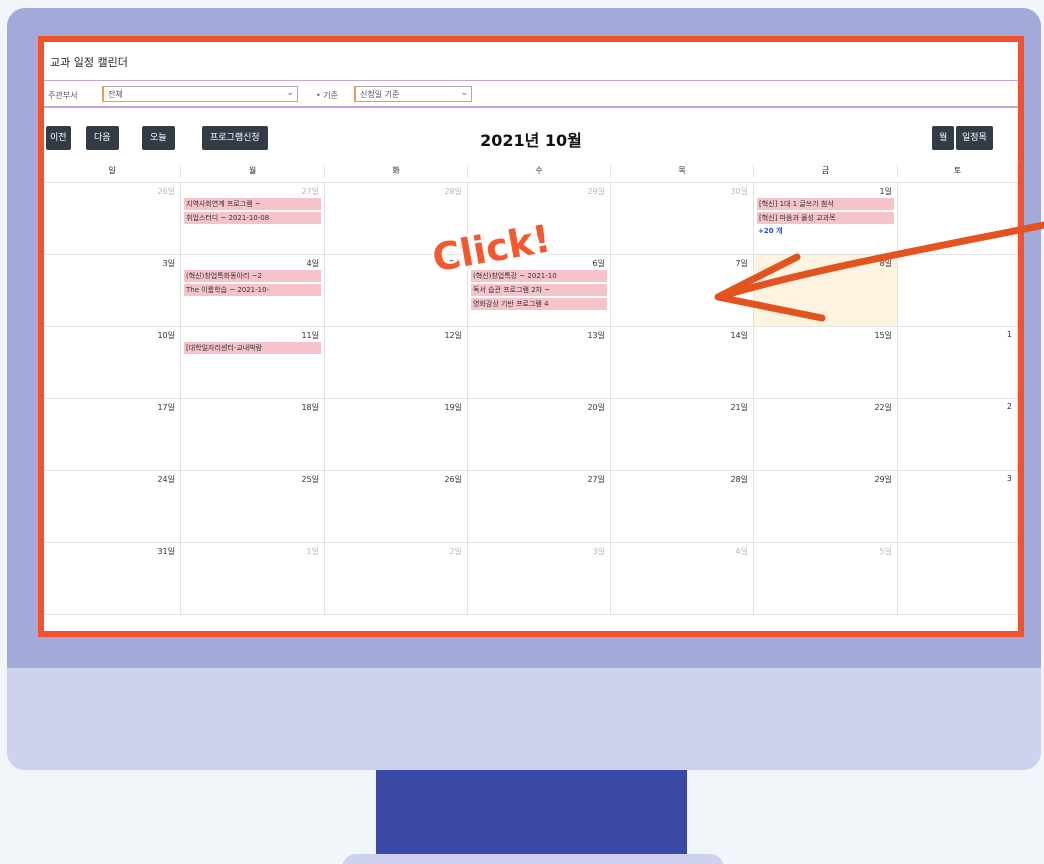 The width and height of the screenshot is (1044, 864). What do you see at coordinates (464, 93) in the screenshot?
I see `chevron-down-icon: ⌄` at bounding box center [464, 93].